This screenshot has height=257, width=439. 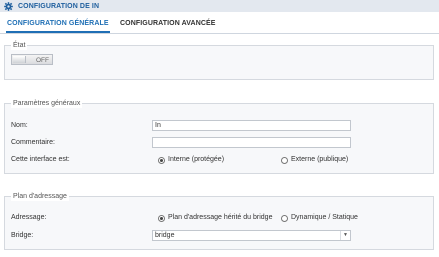 I want to click on tab-general-configuration: CONFIGURATION GÉNÉRALE, so click(x=58, y=26).